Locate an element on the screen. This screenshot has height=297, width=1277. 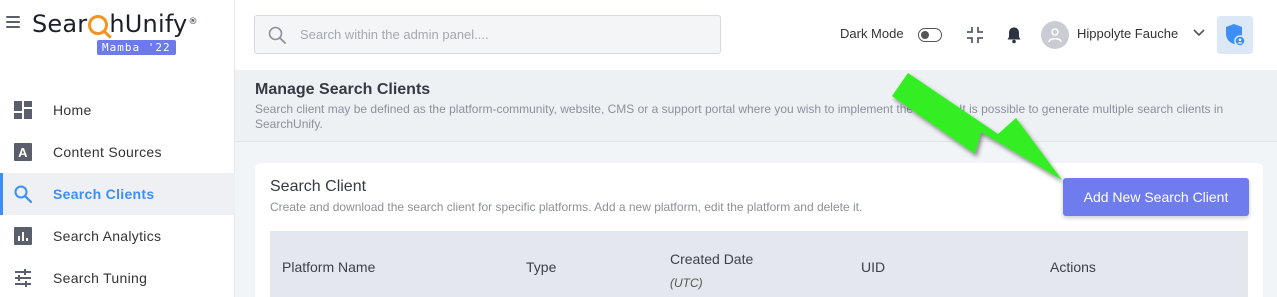
sidebar-item-label: Search Clients is located at coordinates (104, 194).